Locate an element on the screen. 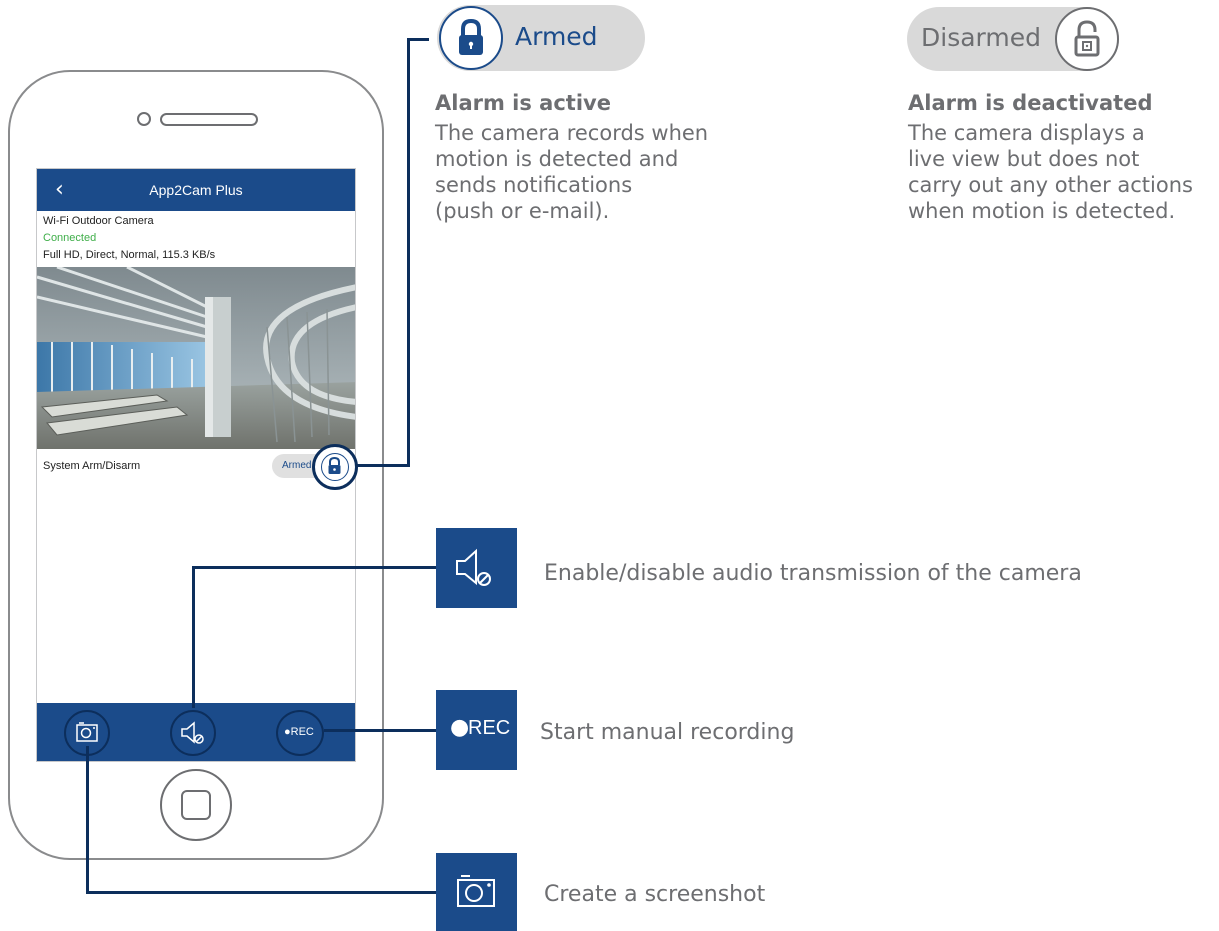 The image size is (1219, 931). camera-icon is located at coordinates (476, 891).